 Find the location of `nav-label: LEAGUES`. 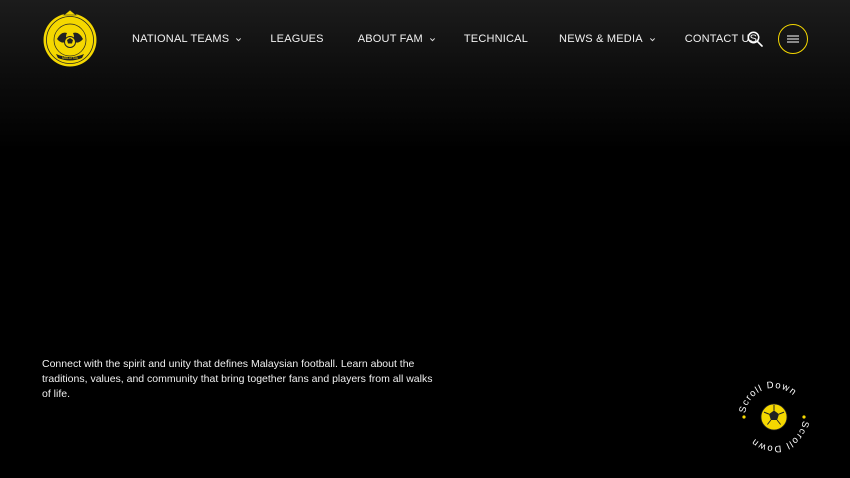

nav-label: LEAGUES is located at coordinates (297, 39).